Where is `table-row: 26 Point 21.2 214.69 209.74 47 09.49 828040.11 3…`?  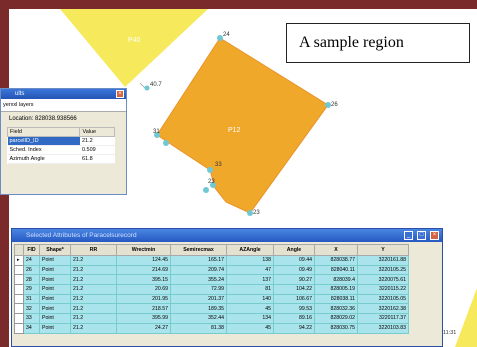 table-row: 26 Point 21.2 214.69 209.74 47 09.49 828040.11 3… is located at coordinates (211, 270).